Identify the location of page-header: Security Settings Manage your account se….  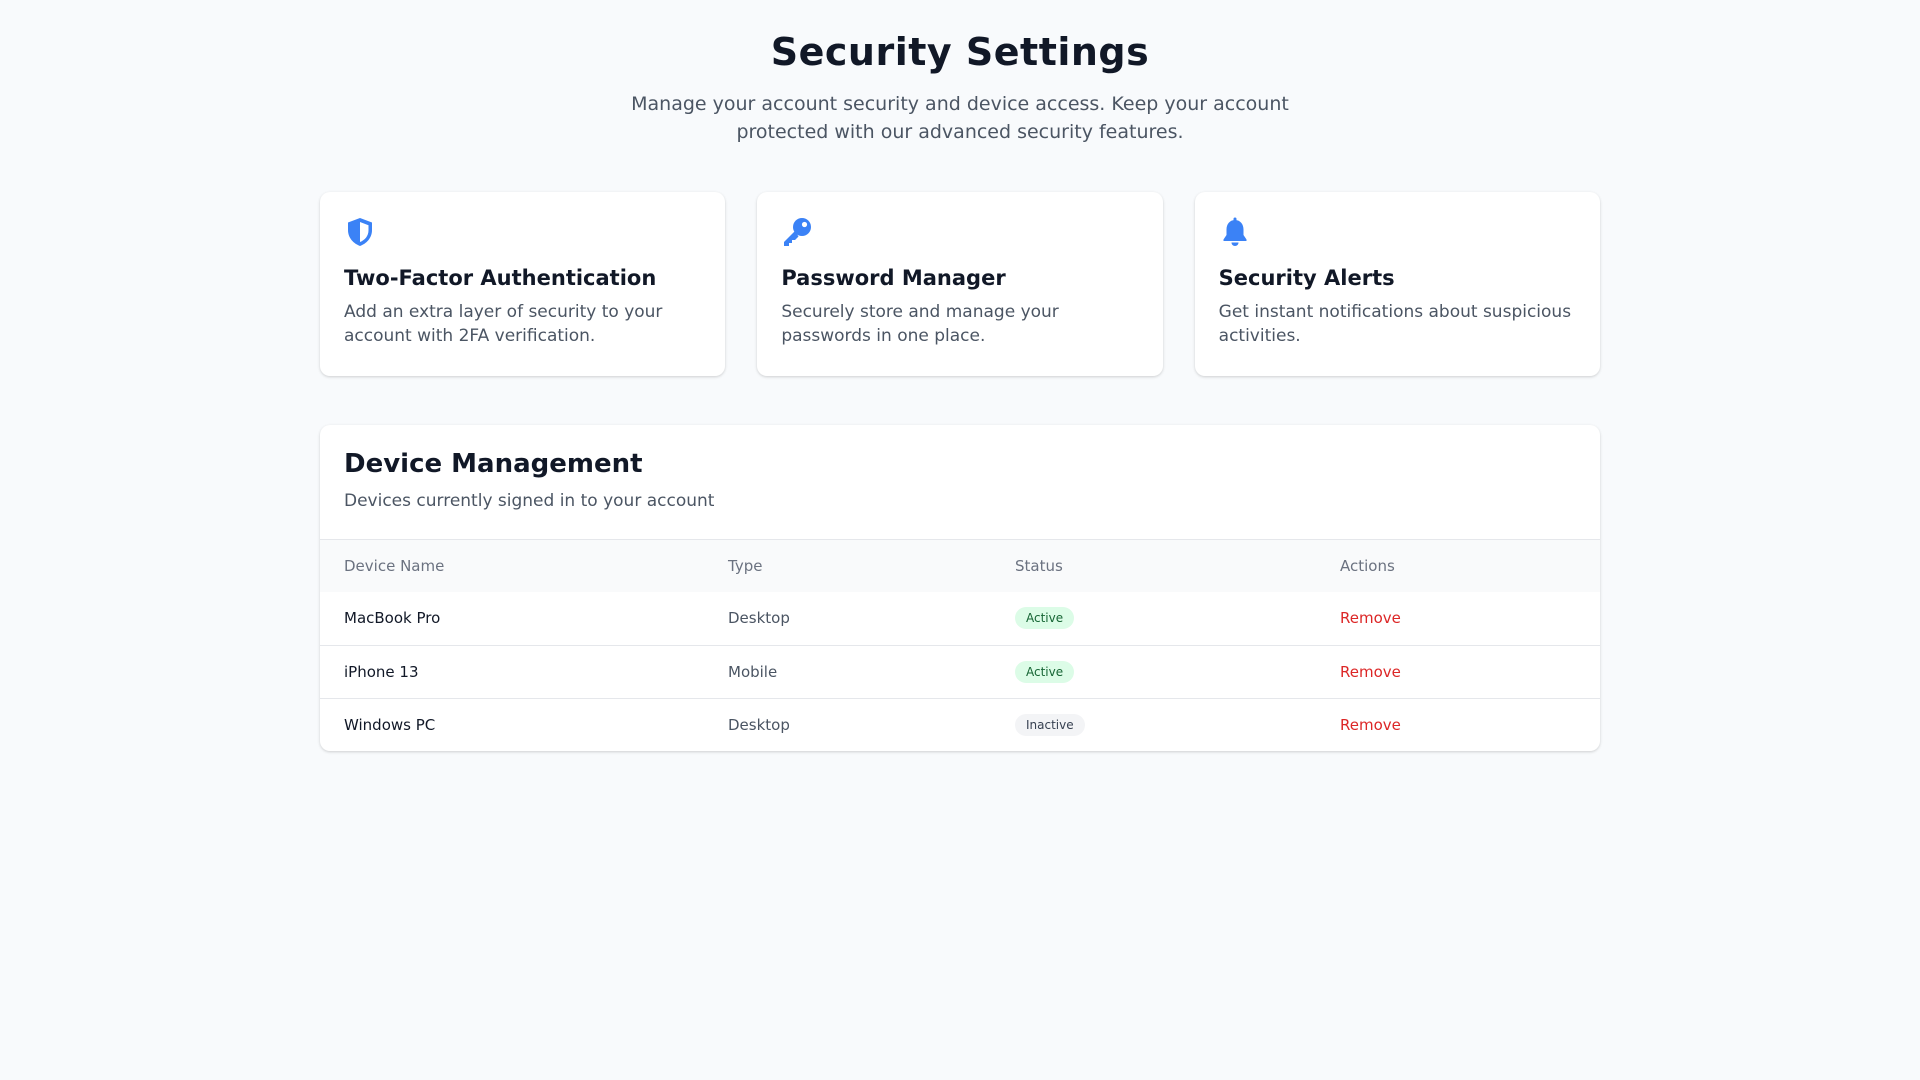
(960, 73).